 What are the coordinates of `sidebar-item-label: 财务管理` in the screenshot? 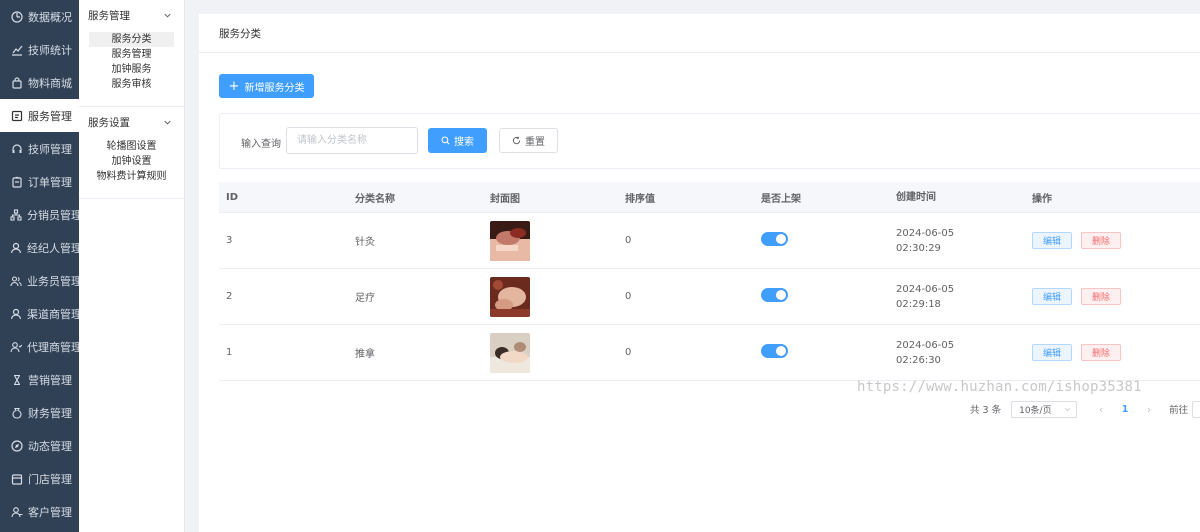 It's located at (50, 413).